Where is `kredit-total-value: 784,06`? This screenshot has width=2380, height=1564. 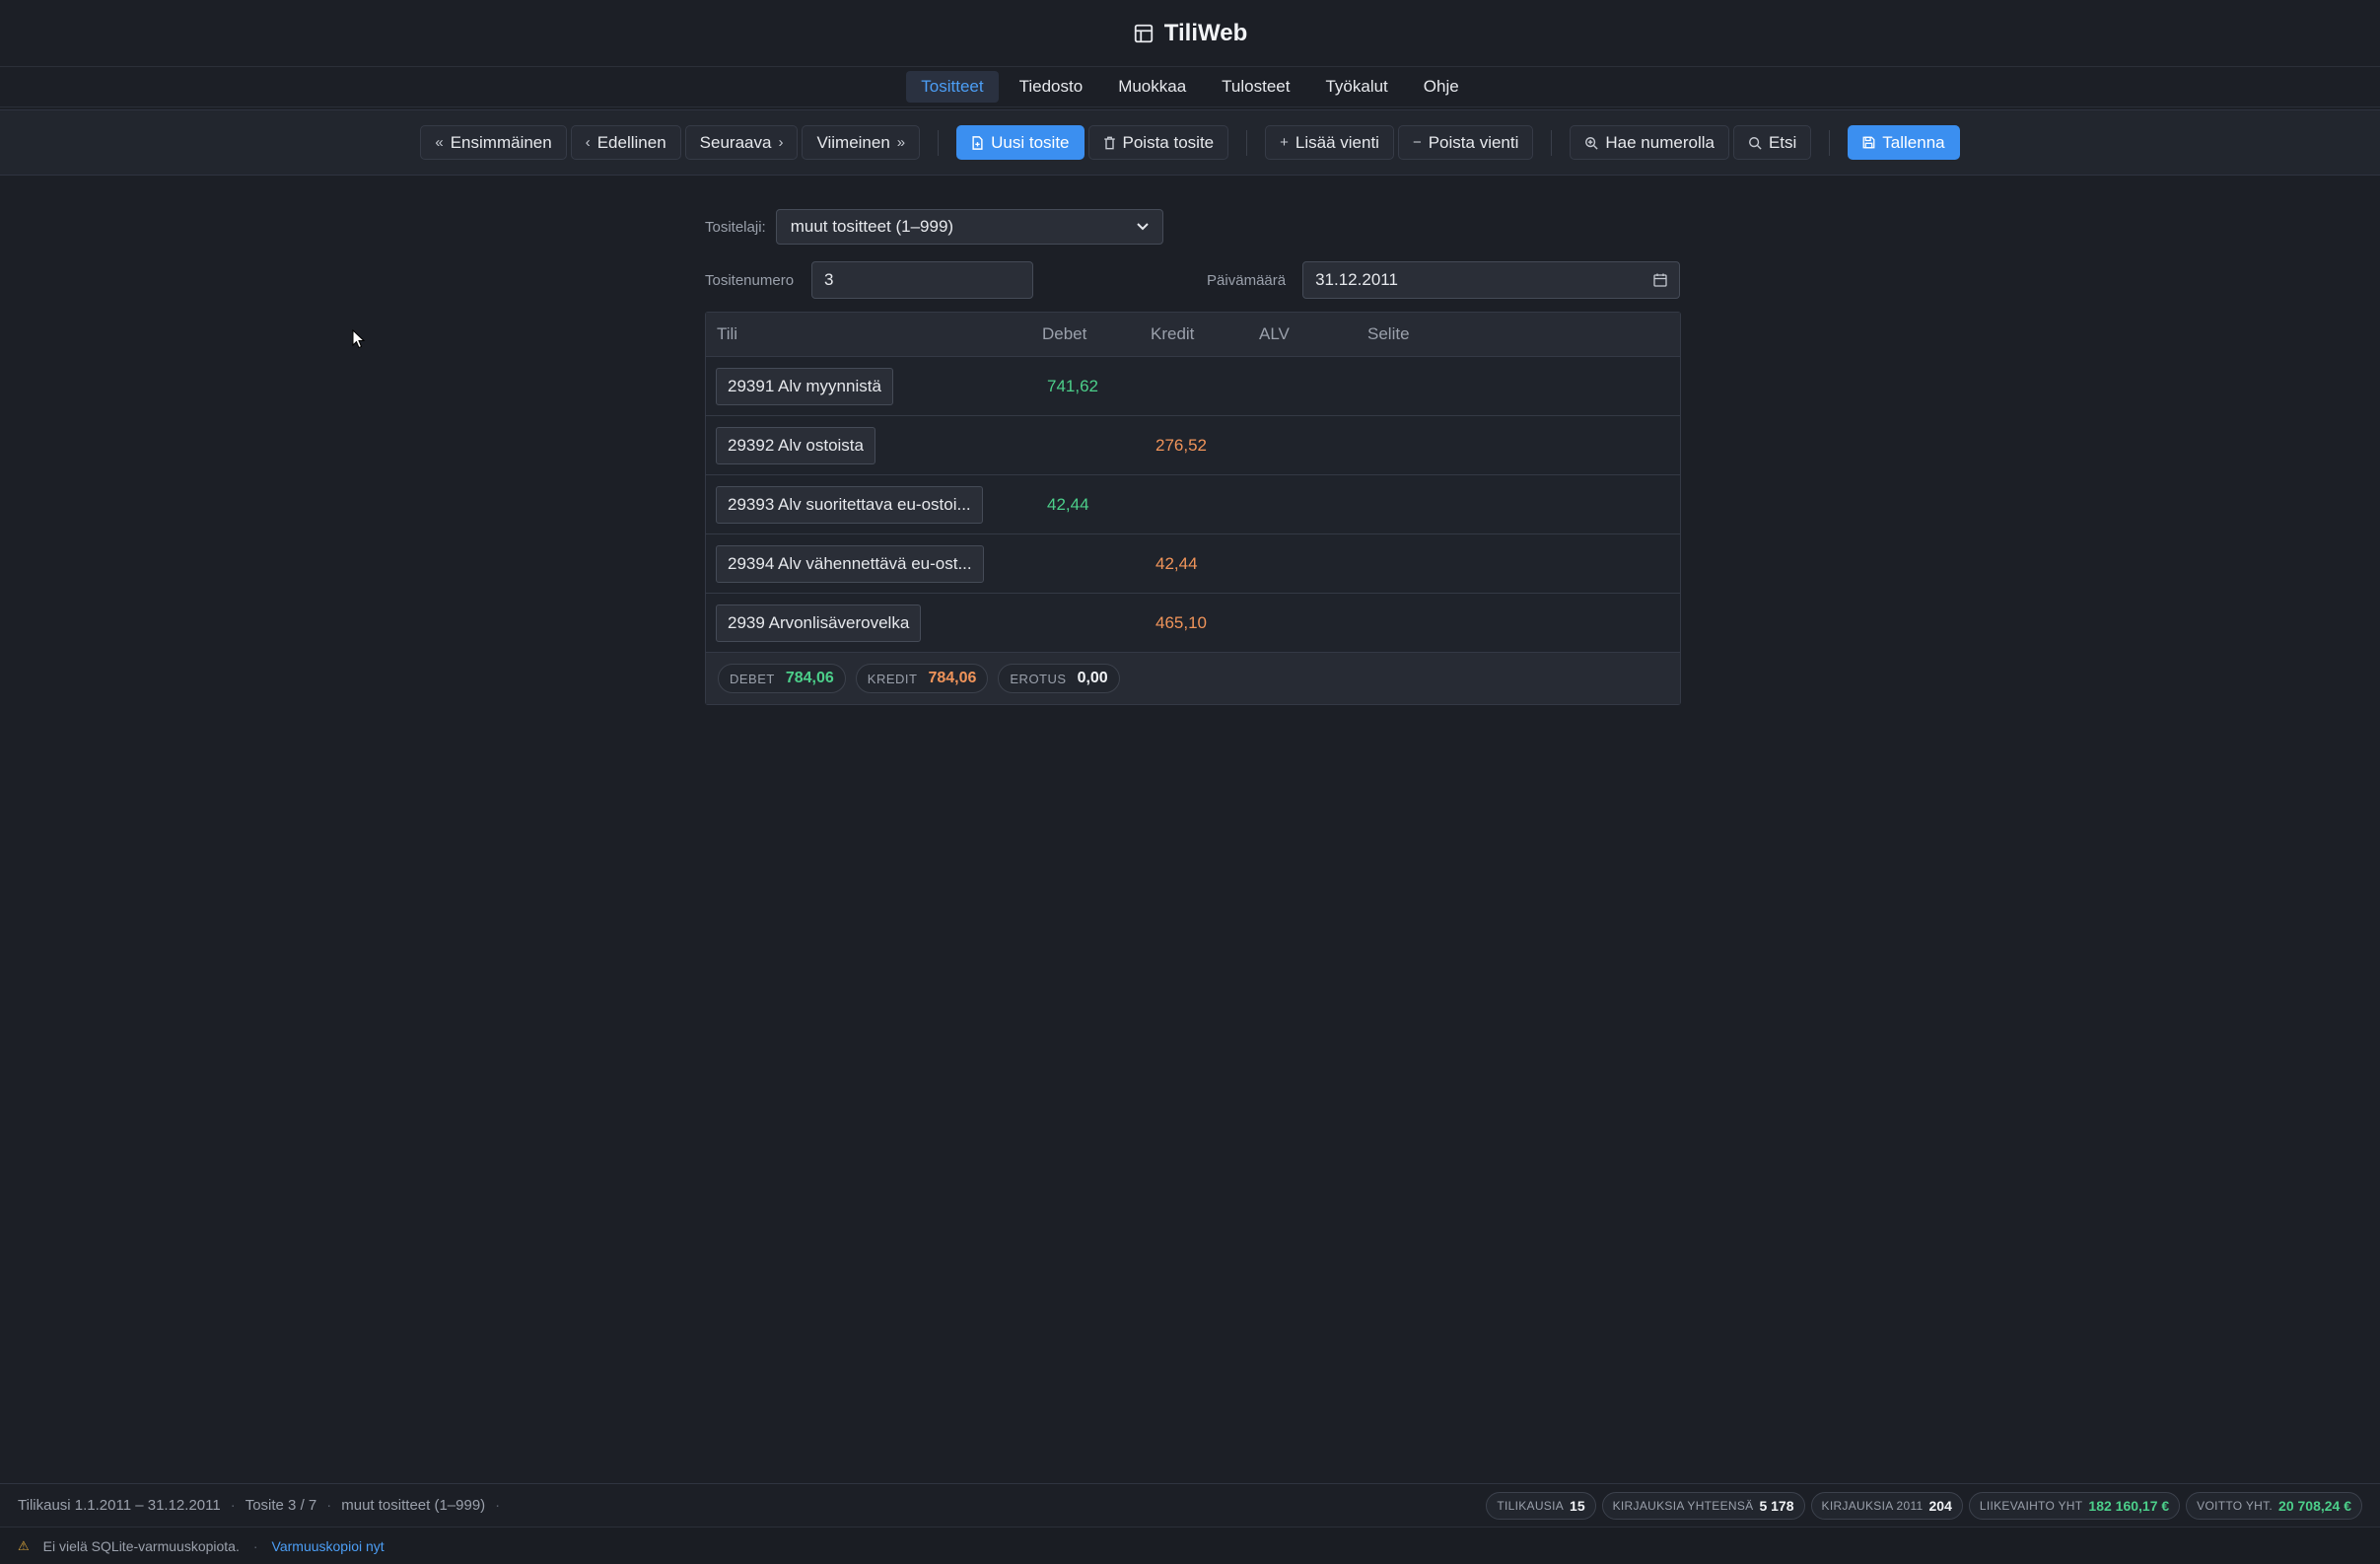
kredit-total-value: 784,06 is located at coordinates (952, 678).